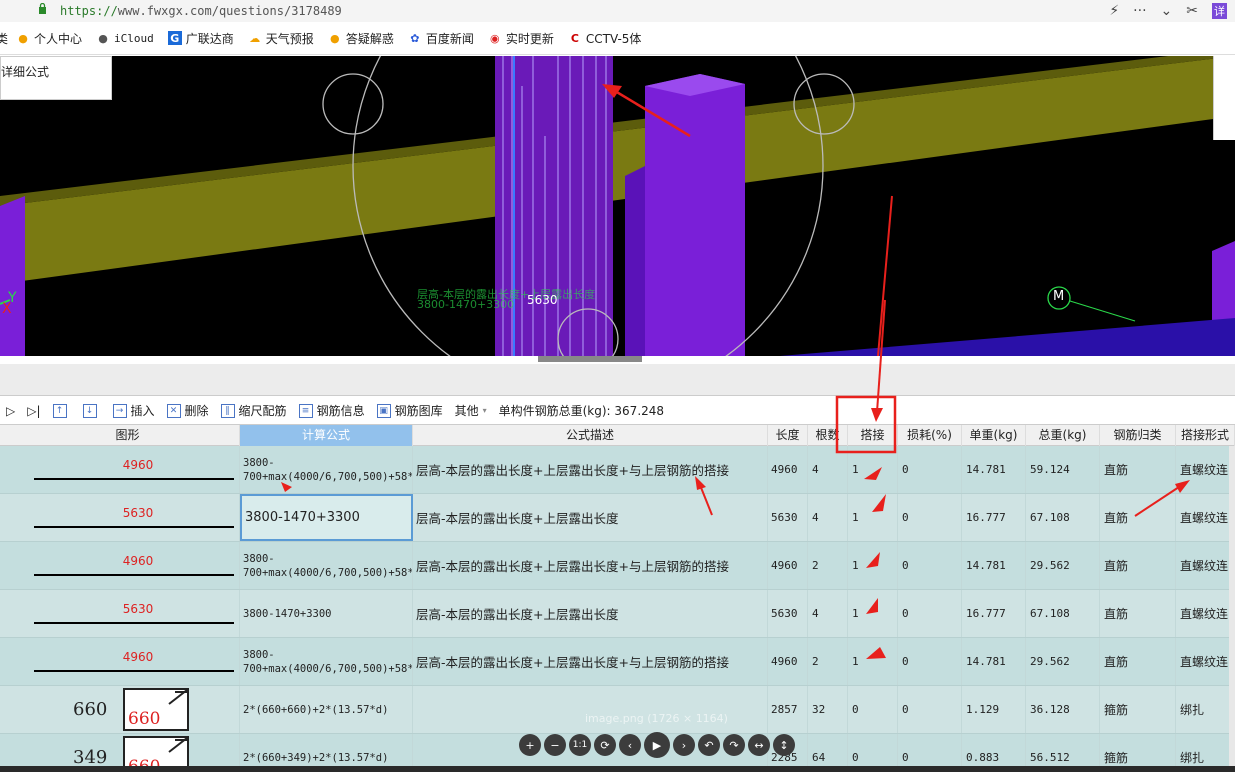 The height and width of the screenshot is (772, 1235). I want to click on col-count: 根数, so click(828, 435).